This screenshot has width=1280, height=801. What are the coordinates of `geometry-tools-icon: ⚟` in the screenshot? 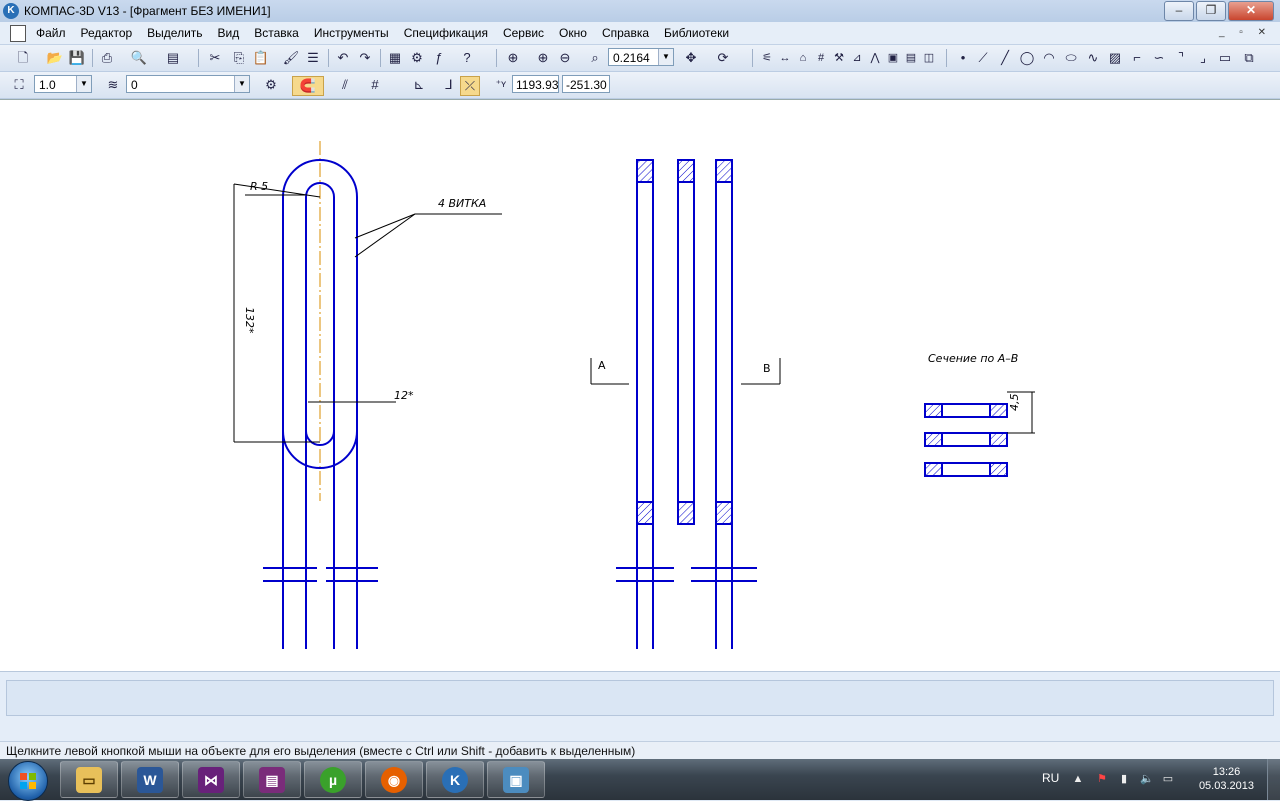 It's located at (767, 58).